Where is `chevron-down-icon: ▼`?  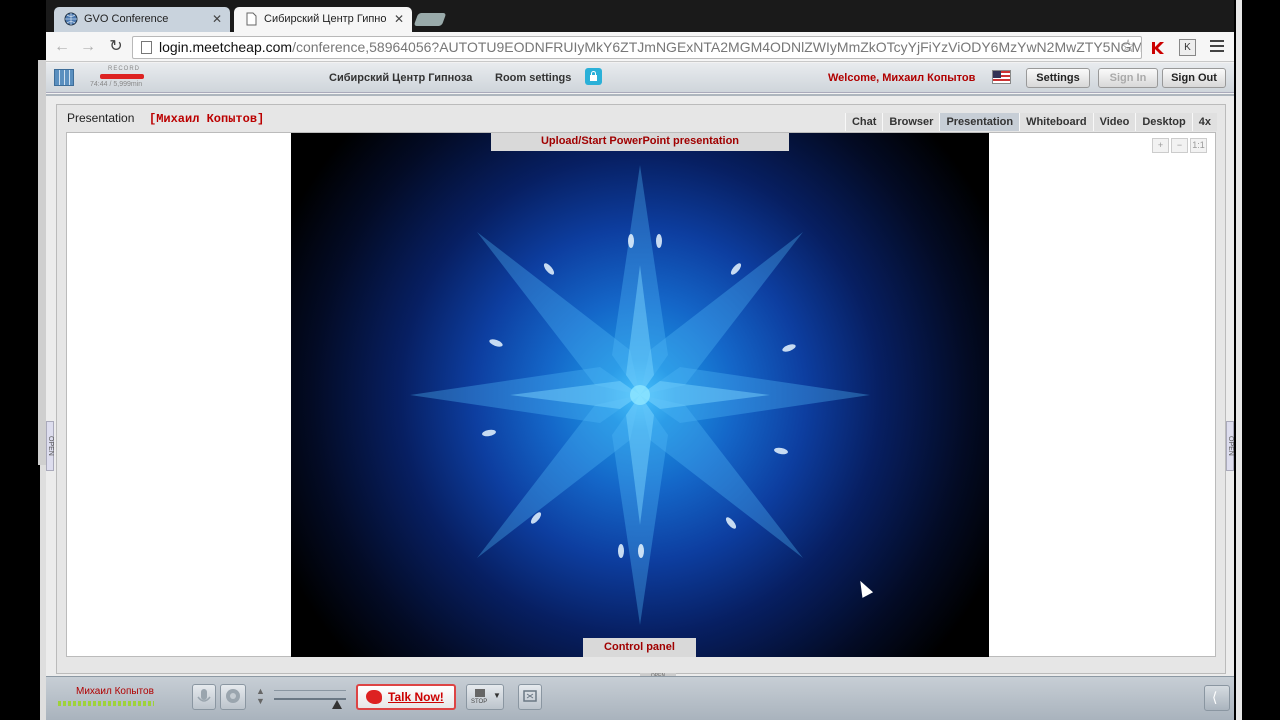 chevron-down-icon: ▼ is located at coordinates (497, 695).